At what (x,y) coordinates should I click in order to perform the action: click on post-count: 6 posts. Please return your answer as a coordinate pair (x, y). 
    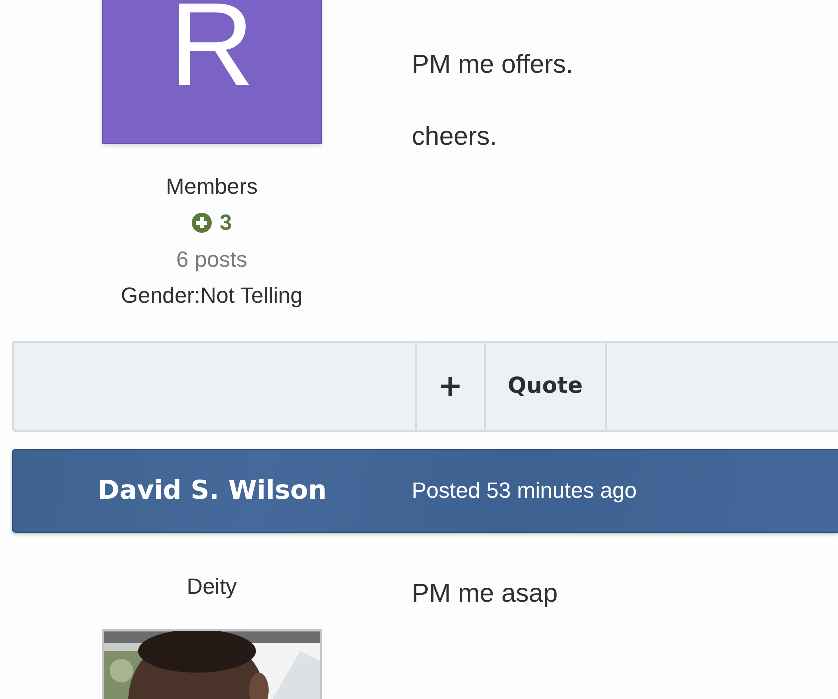
    Looking at the image, I should click on (212, 260).